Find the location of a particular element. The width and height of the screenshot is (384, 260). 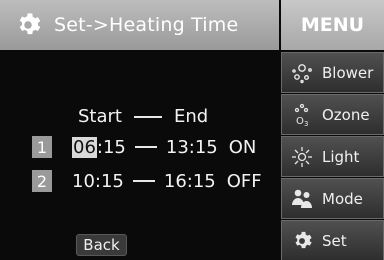

menu-title: MENU is located at coordinates (332, 25).